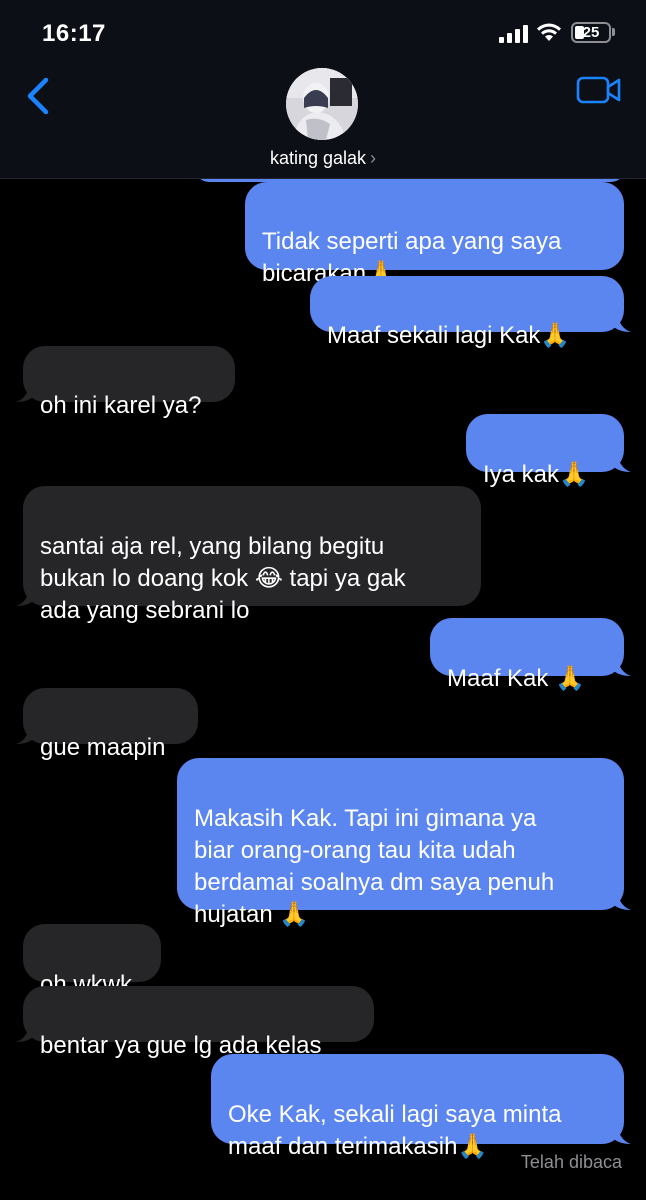 The width and height of the screenshot is (646, 1200). I want to click on contact-avatar, so click(322, 104).